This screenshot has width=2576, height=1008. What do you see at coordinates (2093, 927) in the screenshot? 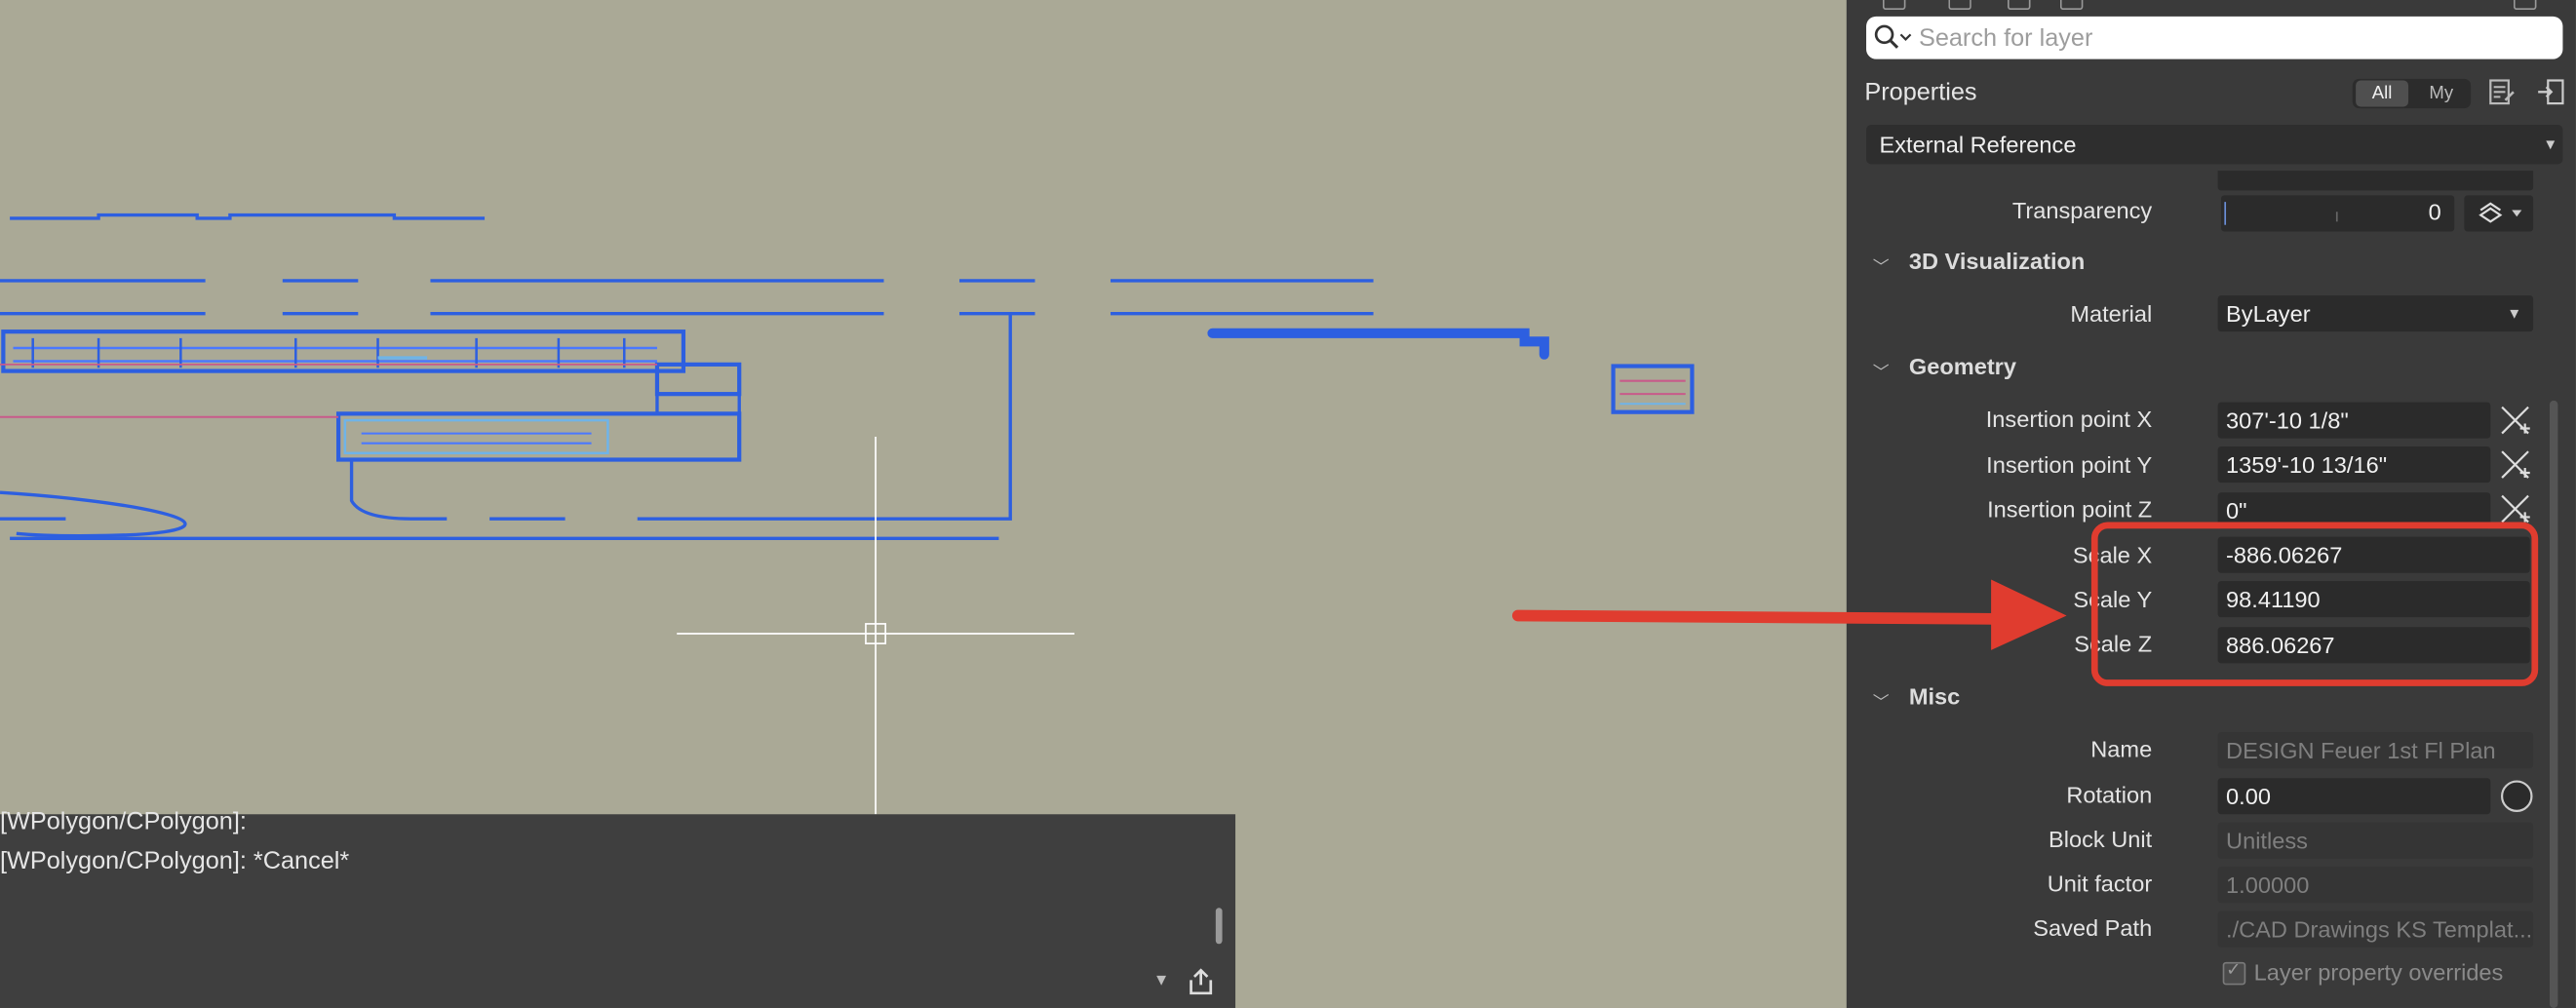
I see `saved-path-label: Saved Path` at bounding box center [2093, 927].